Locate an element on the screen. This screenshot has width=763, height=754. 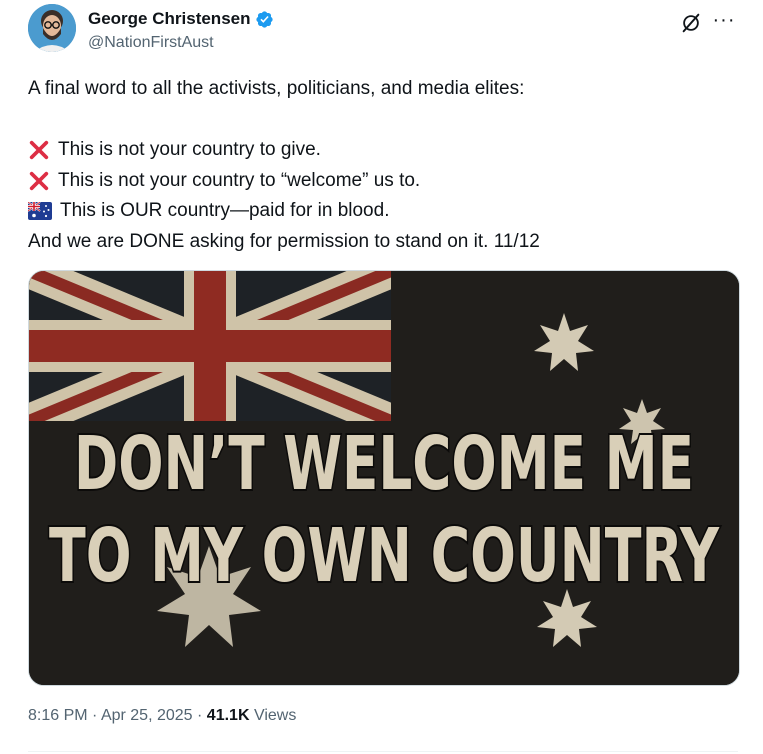
views-label: Views is located at coordinates (275, 715).